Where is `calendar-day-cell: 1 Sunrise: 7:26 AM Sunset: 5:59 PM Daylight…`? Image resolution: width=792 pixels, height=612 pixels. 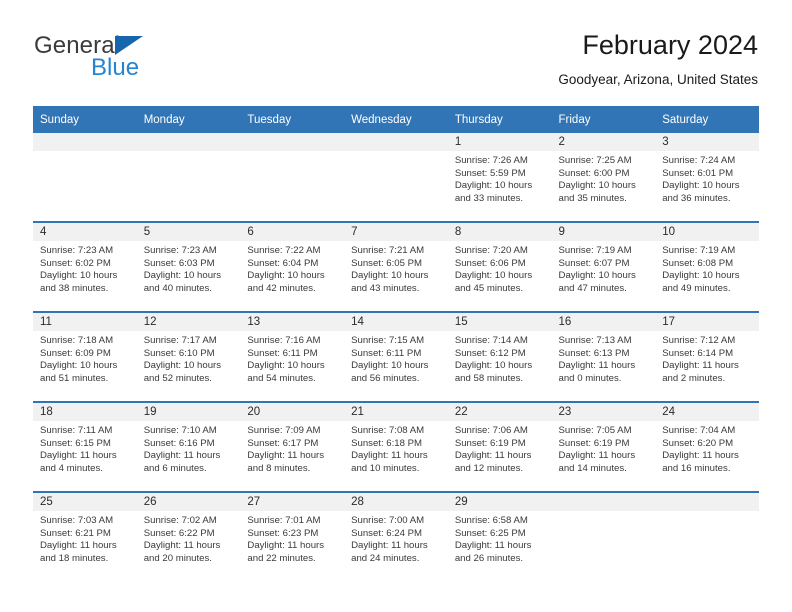
calendar-day-cell: 1 Sunrise: 7:26 AM Sunset: 5:59 PM Daylight… is located at coordinates (499, 177).